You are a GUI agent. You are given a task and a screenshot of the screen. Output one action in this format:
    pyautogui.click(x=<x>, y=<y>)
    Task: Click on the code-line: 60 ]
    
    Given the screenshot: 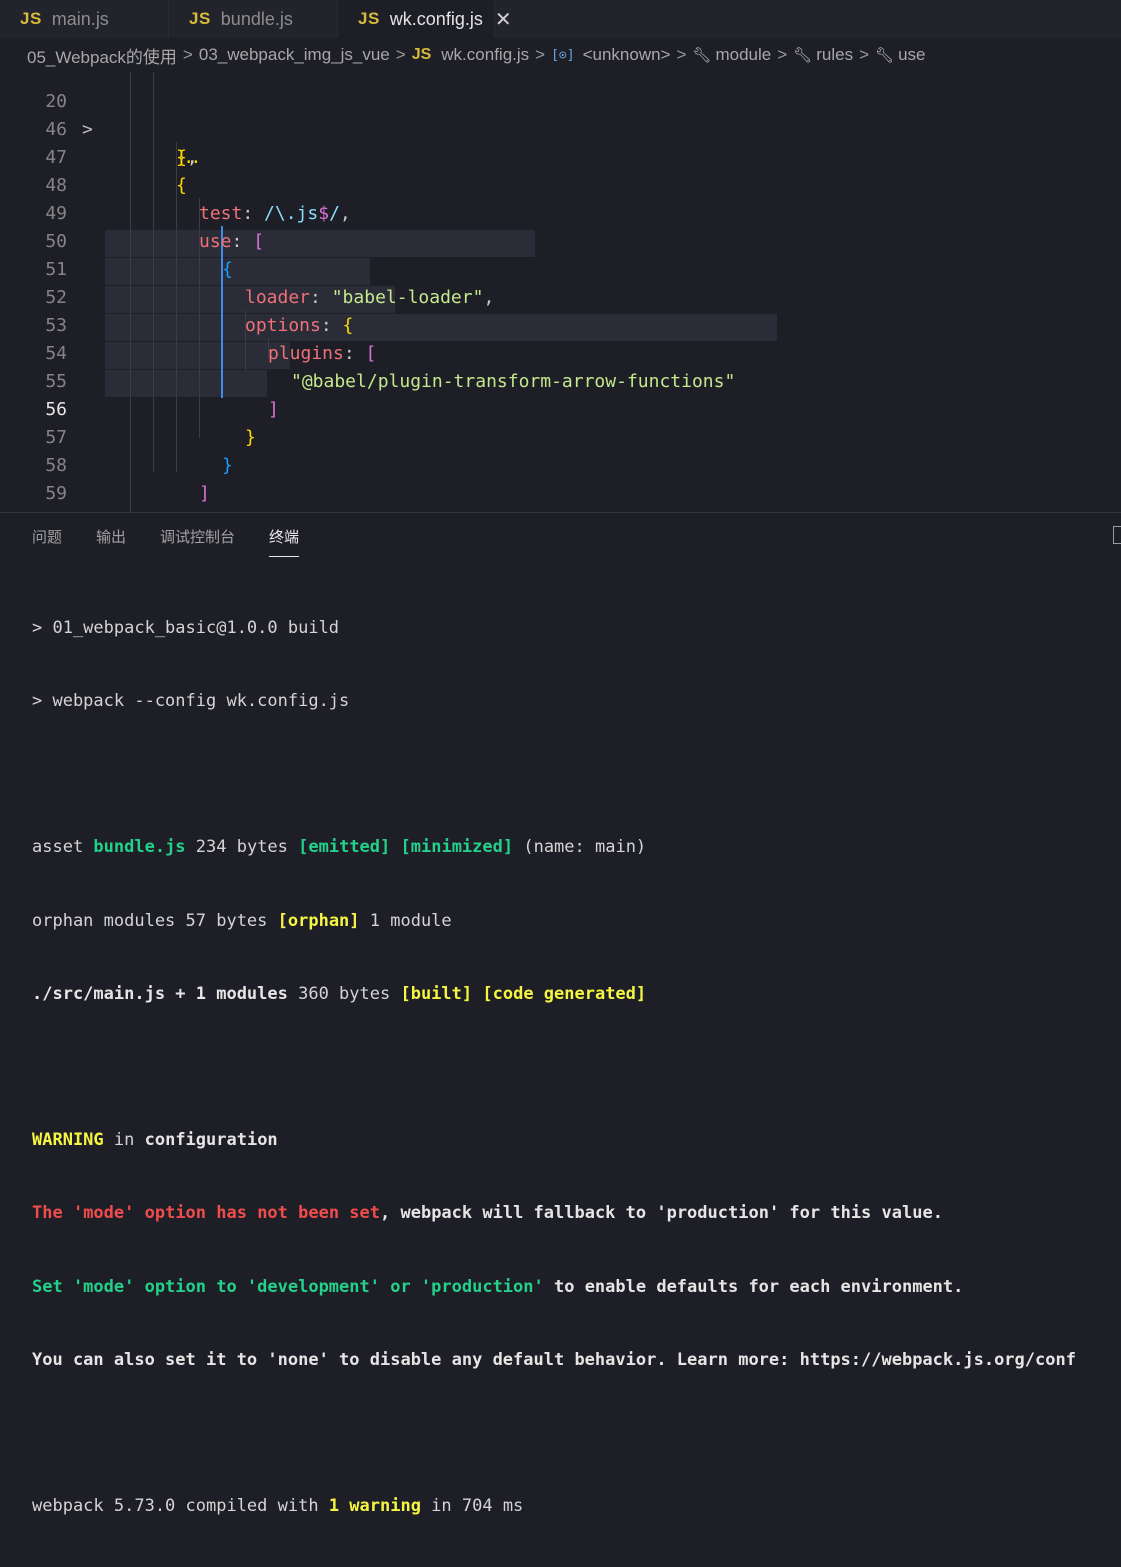 What is the action you would take?
    pyautogui.click(x=560, y=496)
    